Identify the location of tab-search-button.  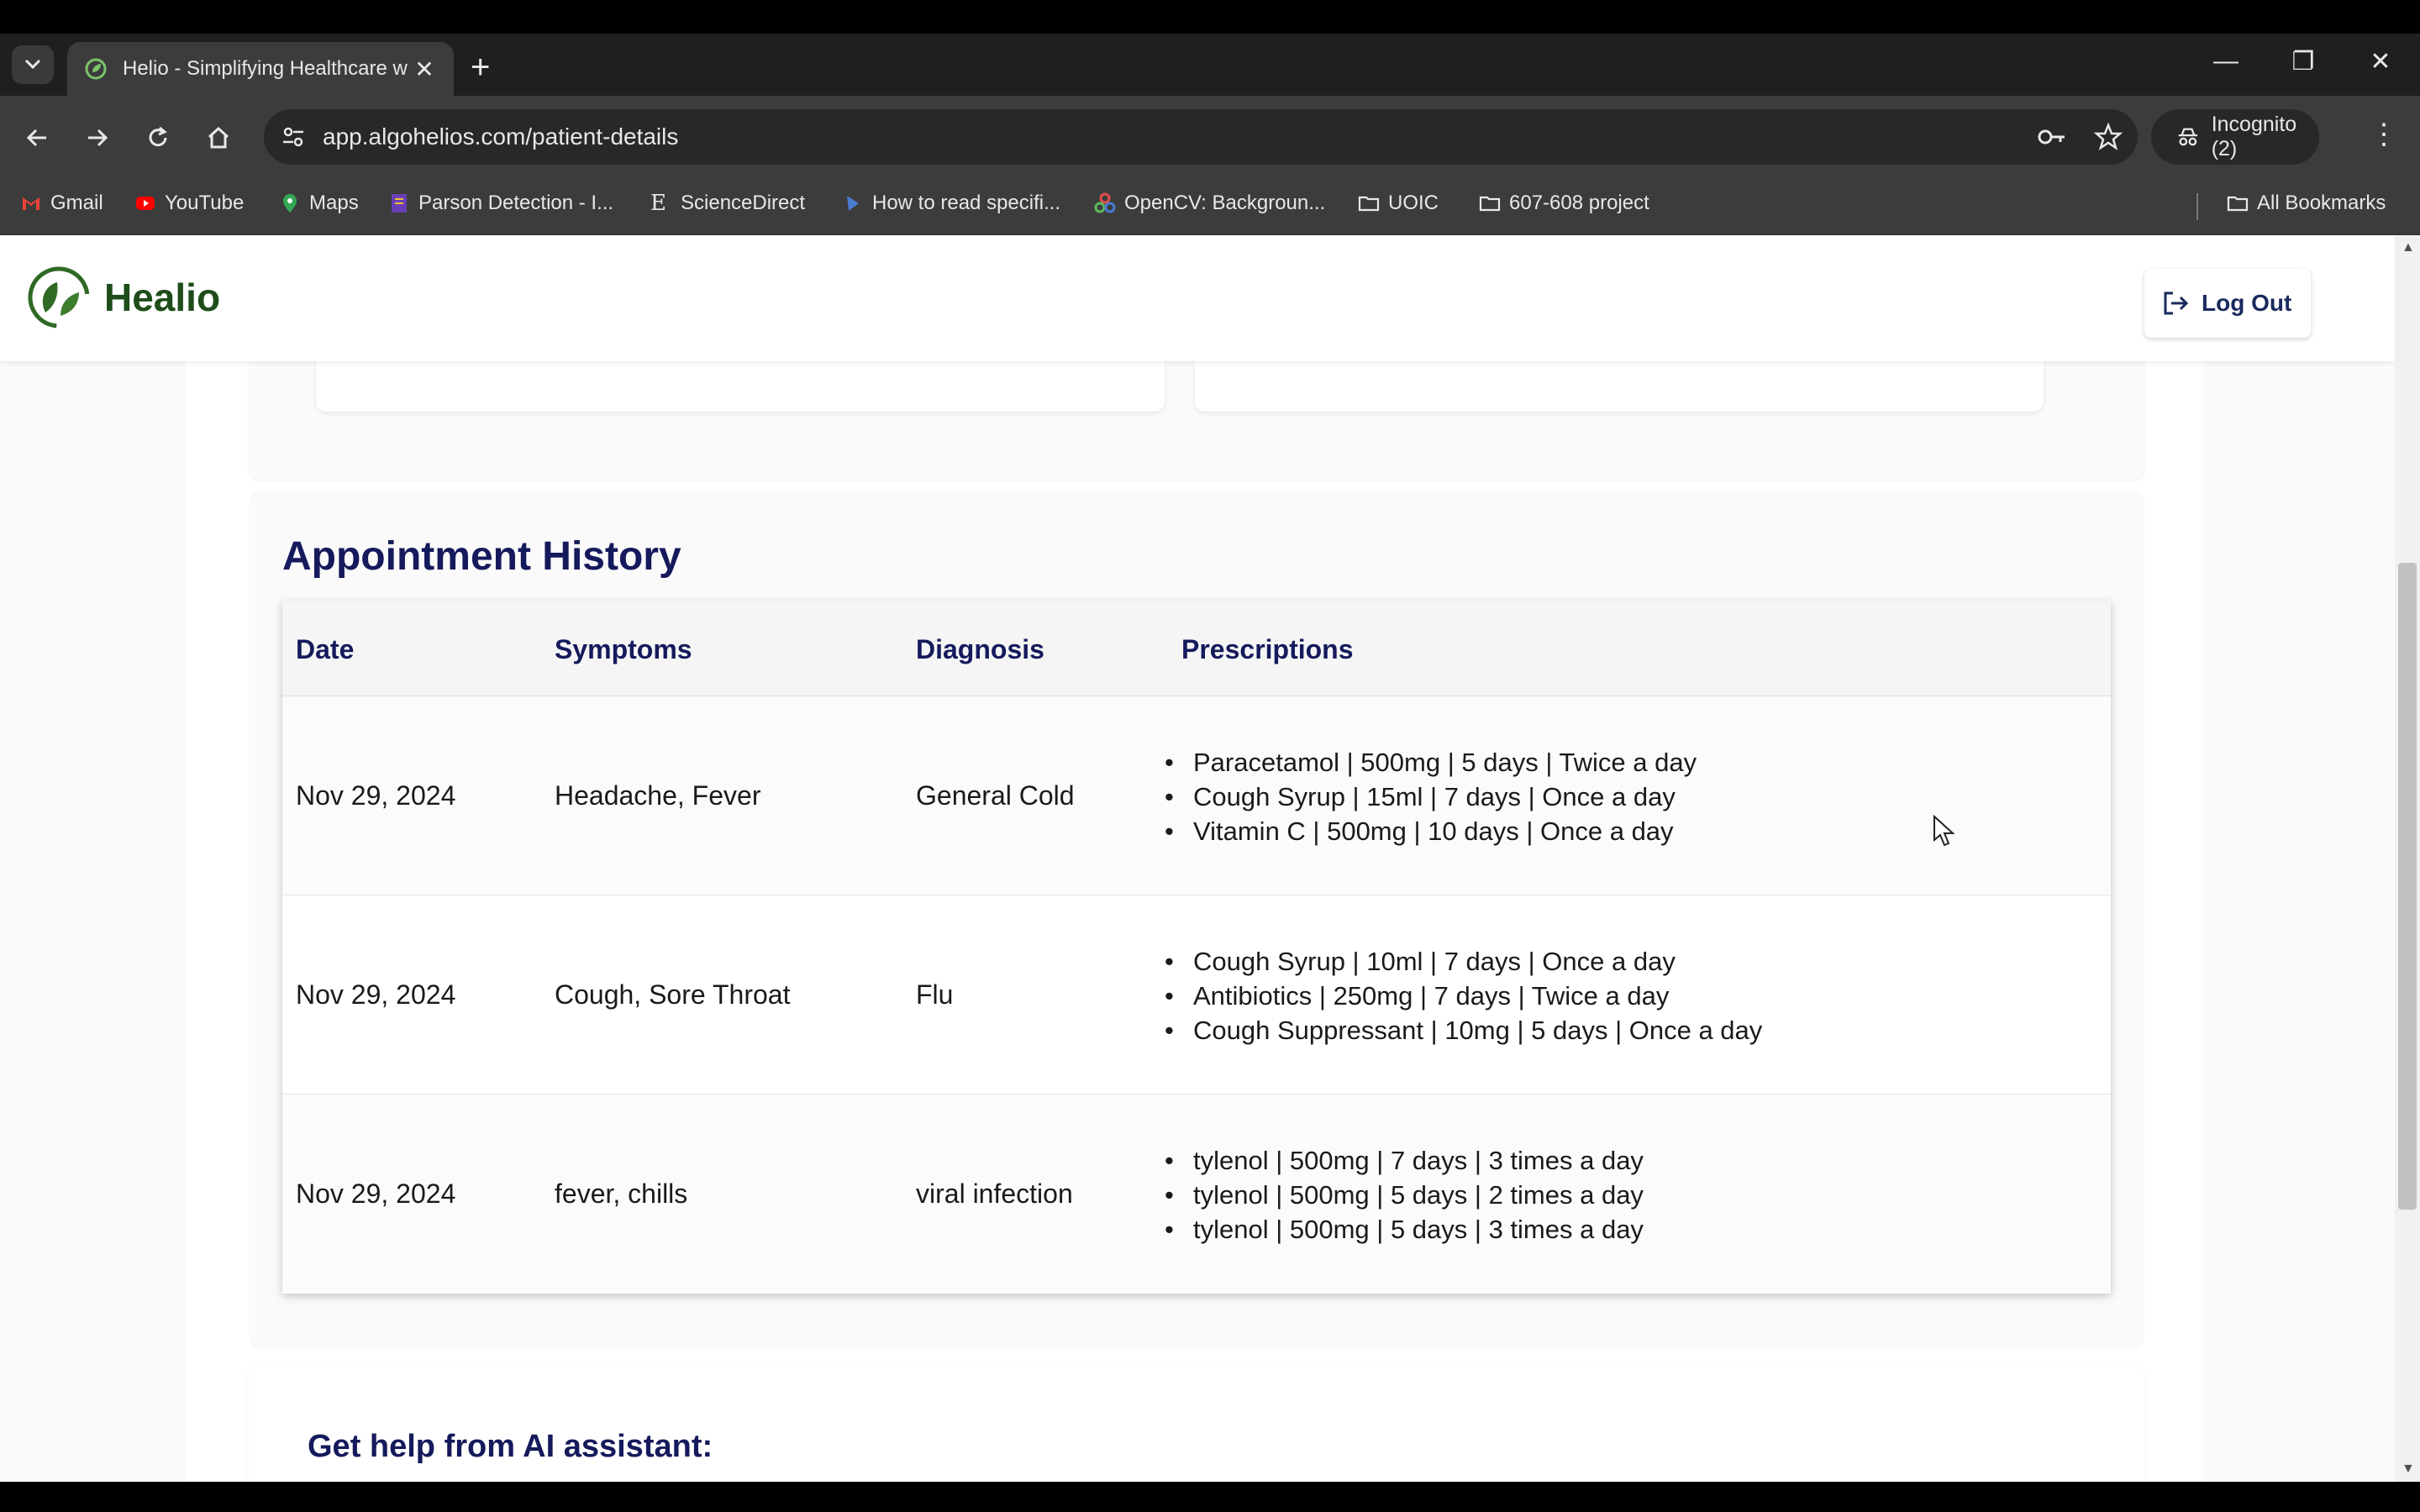
(33, 64).